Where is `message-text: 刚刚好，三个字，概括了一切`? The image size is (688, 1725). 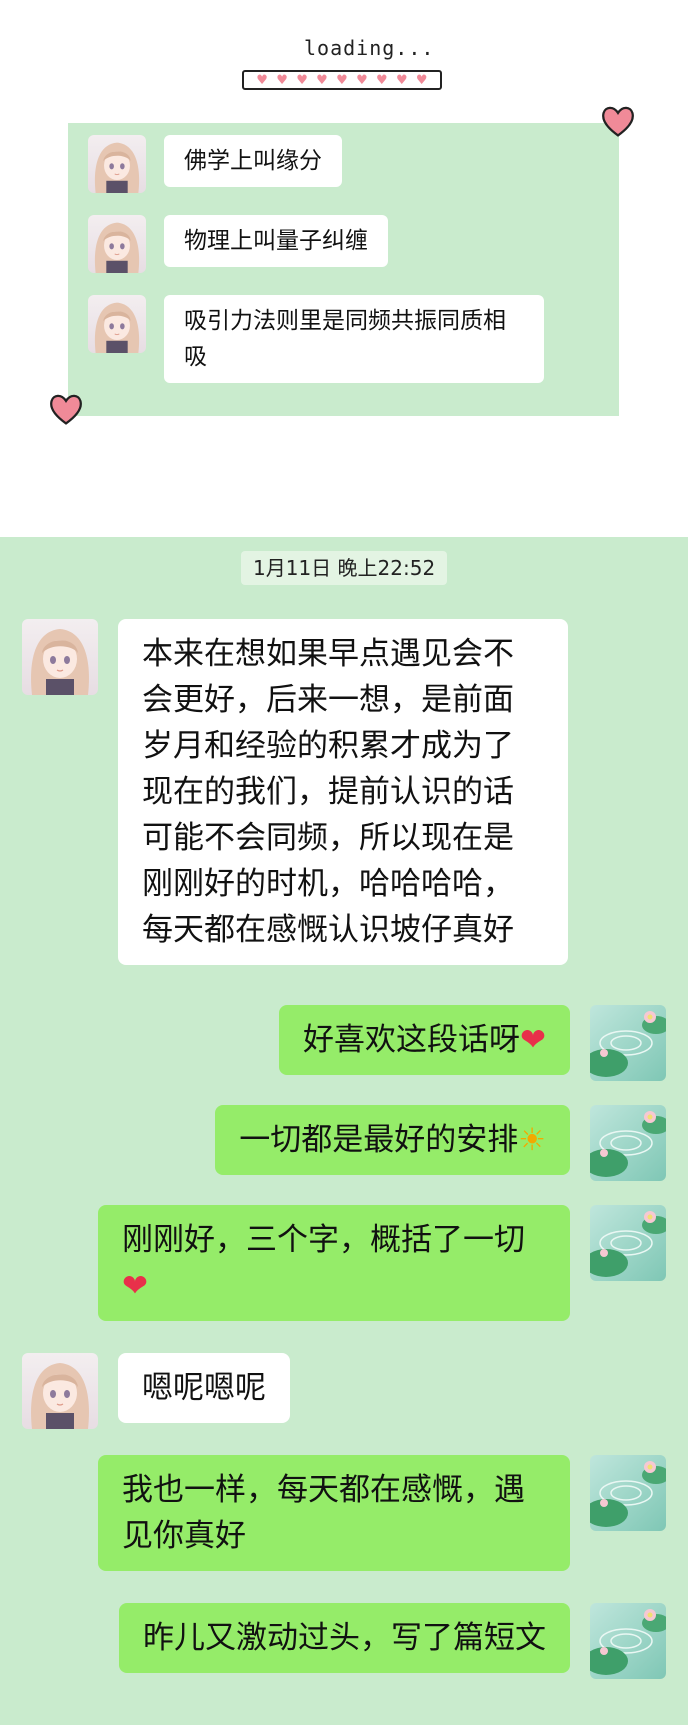
message-text: 刚刚好，三个字，概括了一切 is located at coordinates (323, 1240).